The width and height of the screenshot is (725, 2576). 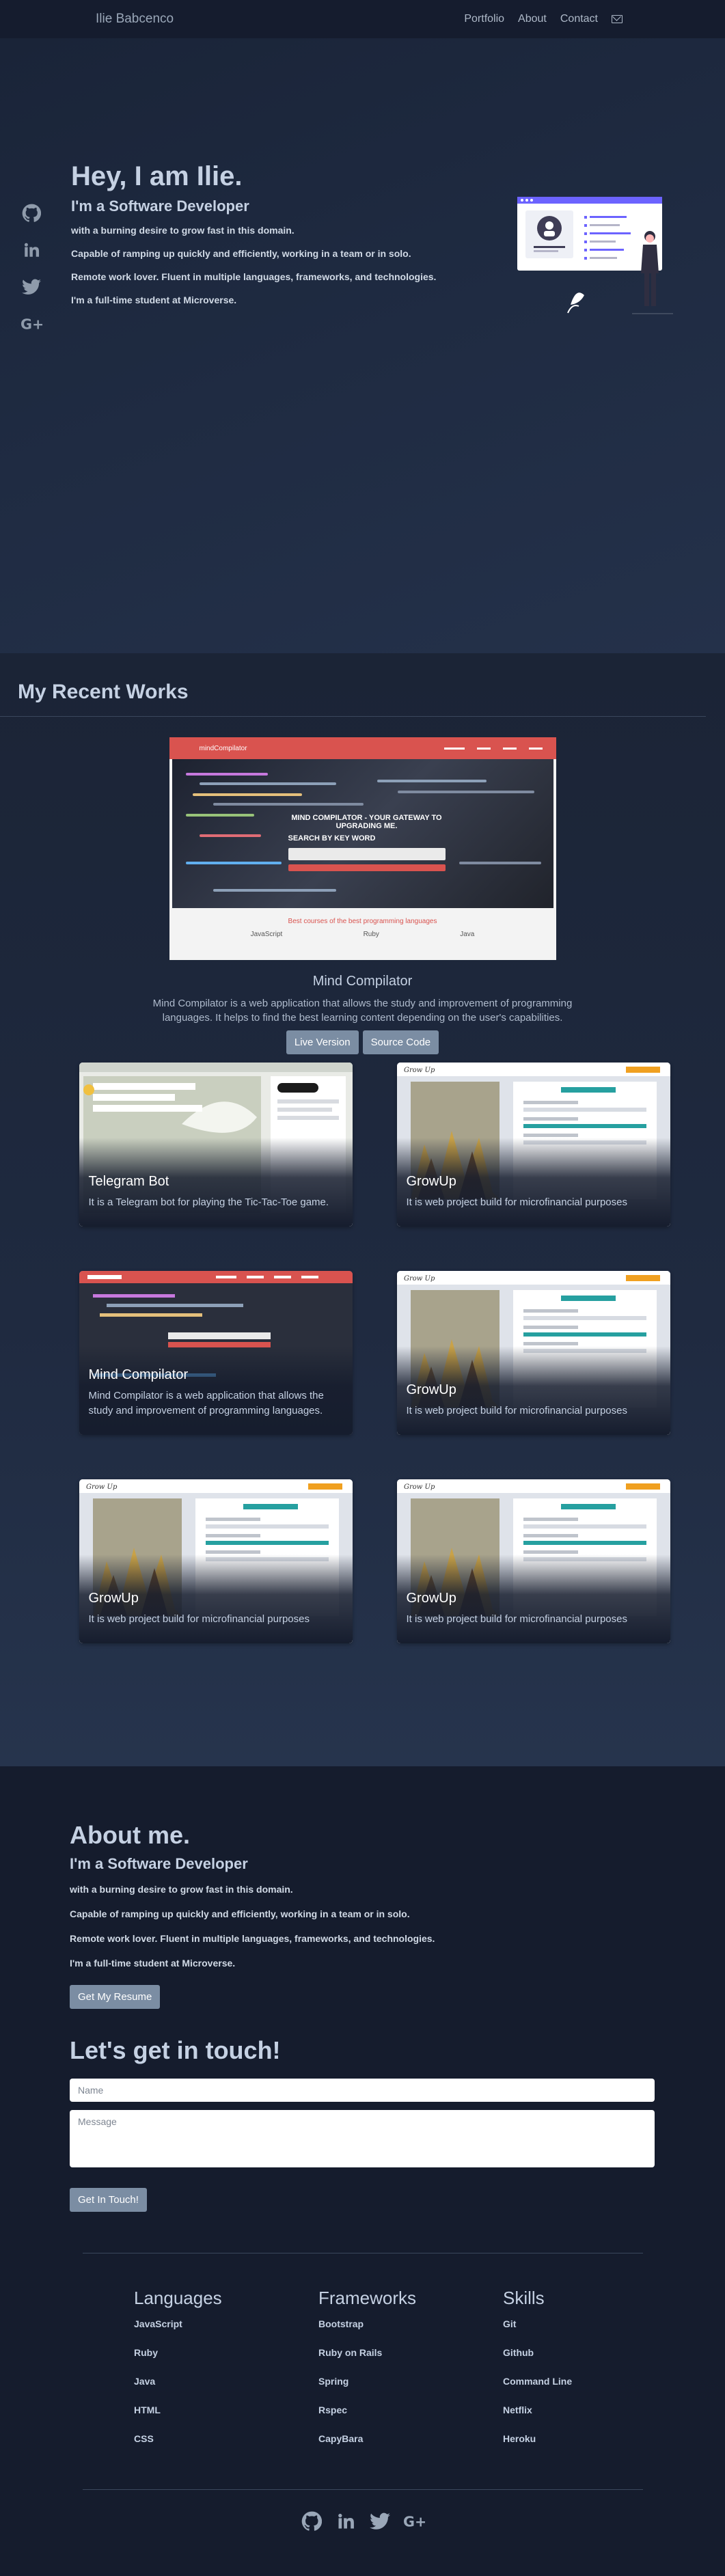 I want to click on name-field: Name, so click(x=362, y=2090).